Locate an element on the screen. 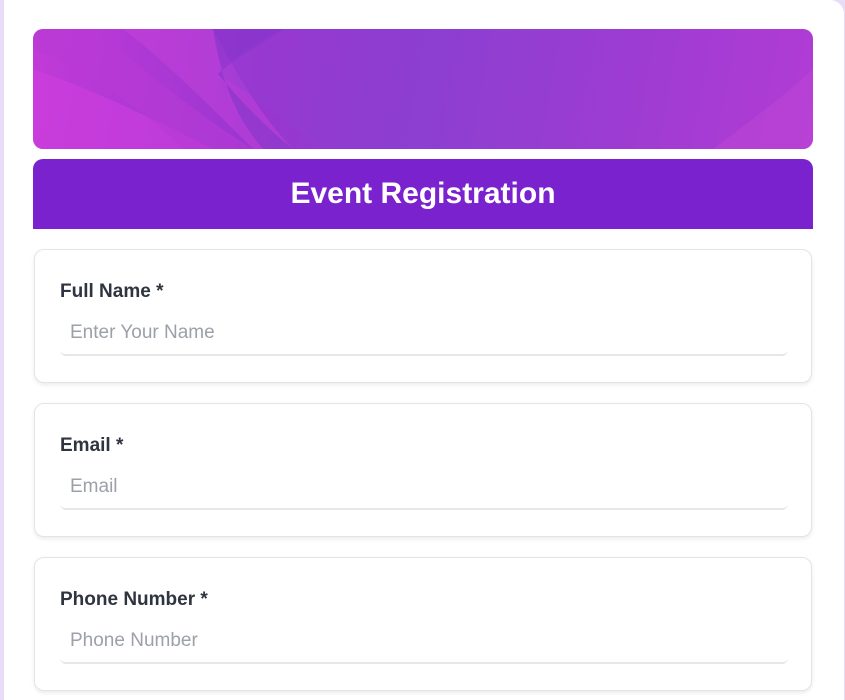 The height and width of the screenshot is (700, 845). form-title: Event Registration is located at coordinates (423, 193).